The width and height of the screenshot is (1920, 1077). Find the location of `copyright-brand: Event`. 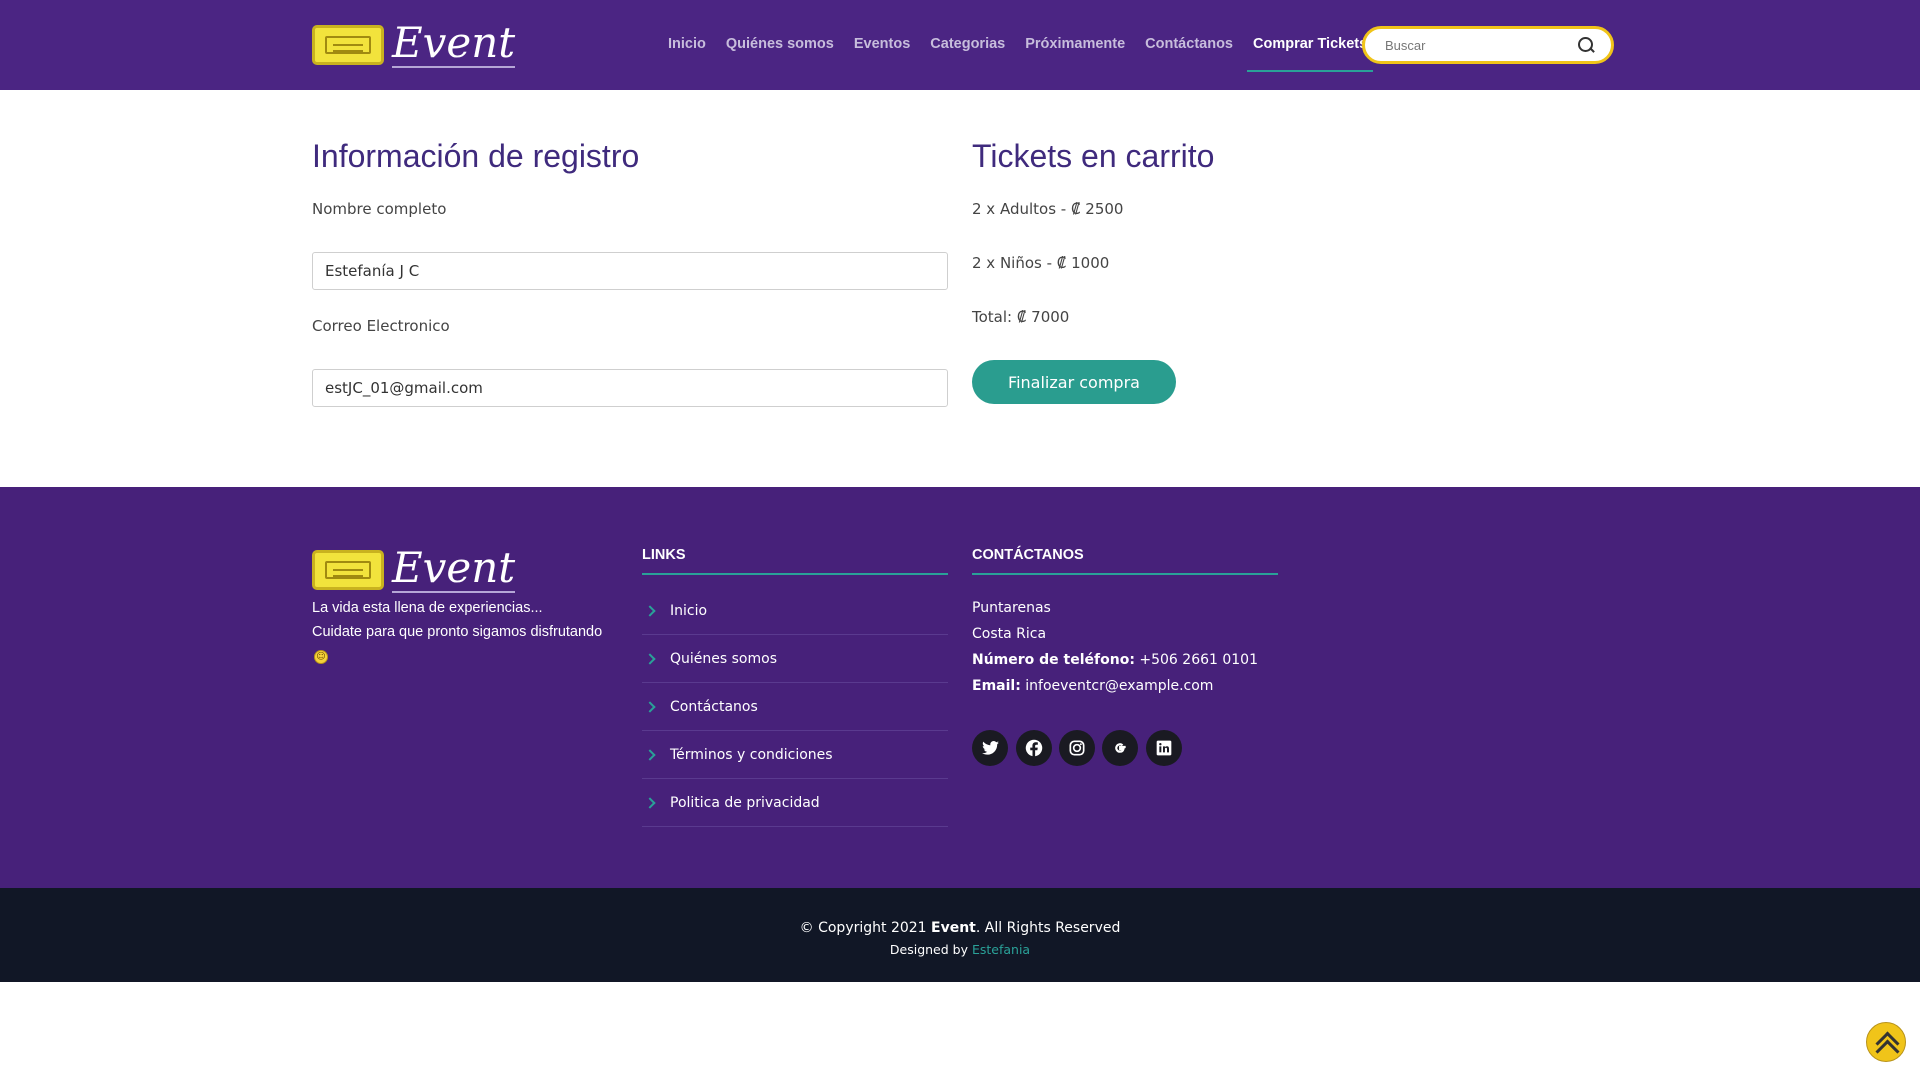

copyright-brand: Event is located at coordinates (953, 928).